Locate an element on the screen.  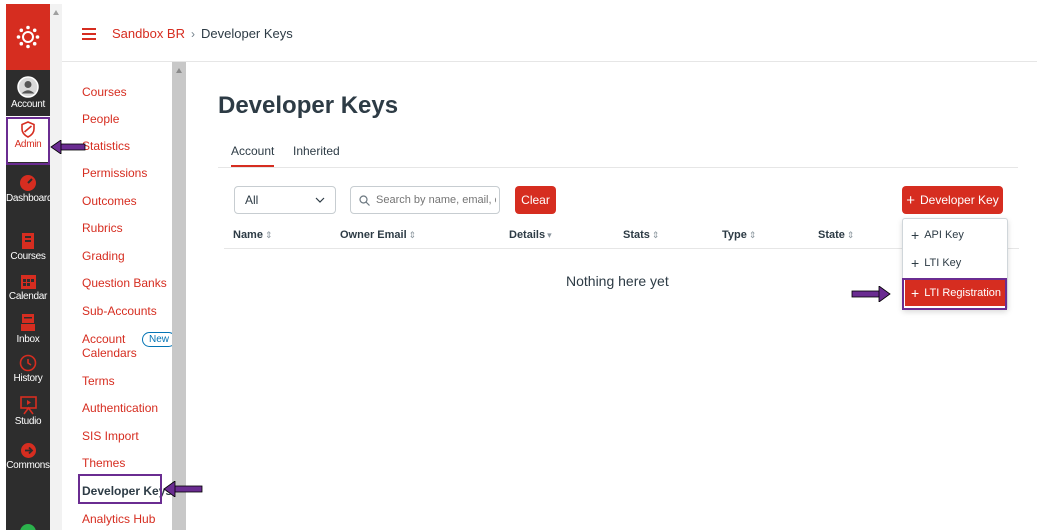
nav-item-inbox: Inbox is located at coordinates (28, 329).